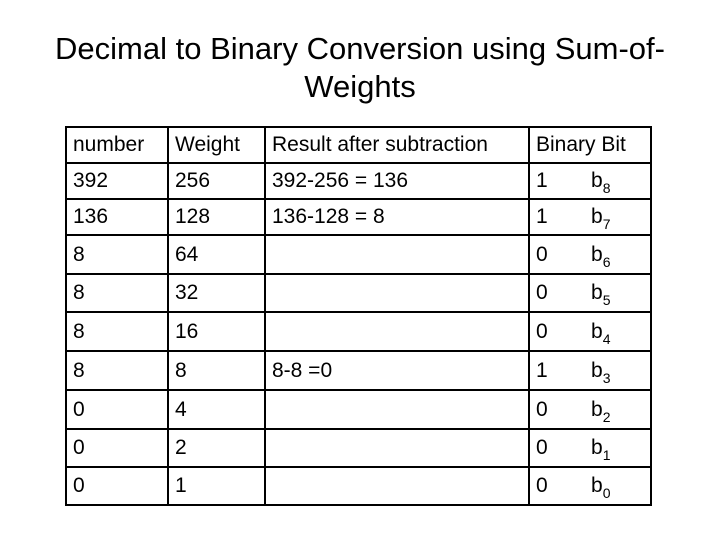  What do you see at coordinates (590, 145) in the screenshot?
I see `header-binary-bit: Binary Bit` at bounding box center [590, 145].